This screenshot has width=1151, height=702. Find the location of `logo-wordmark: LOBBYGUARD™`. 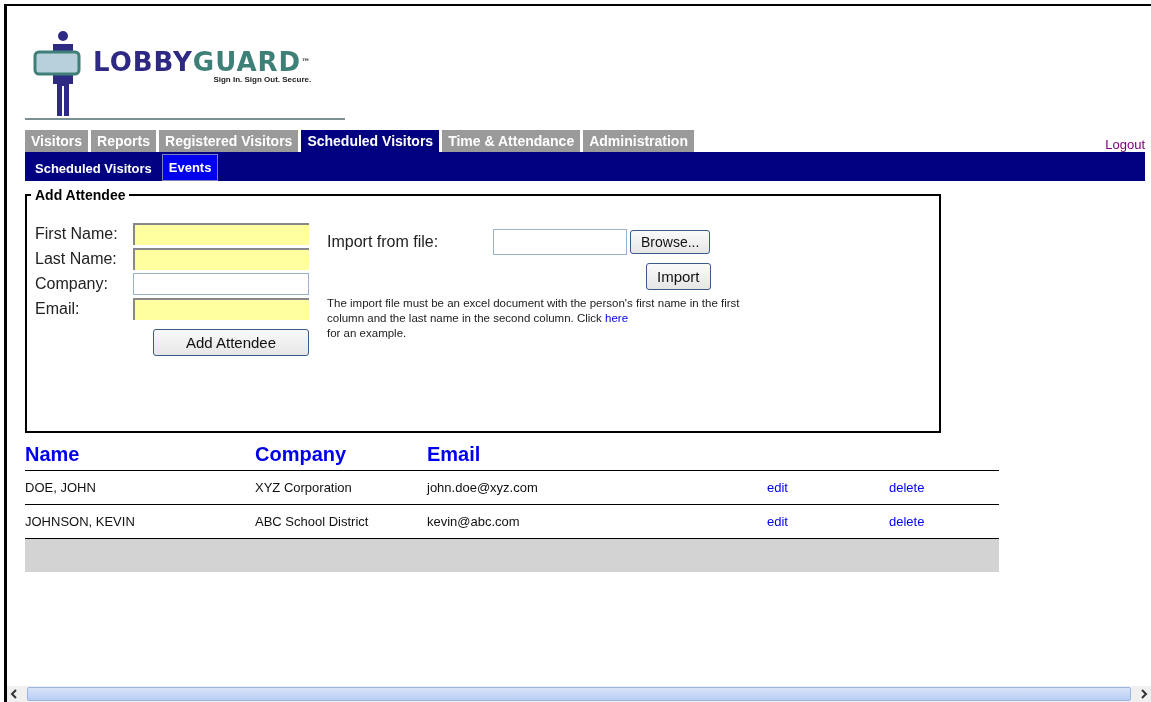

logo-wordmark: LOBBYGUARD™ is located at coordinates (202, 62).